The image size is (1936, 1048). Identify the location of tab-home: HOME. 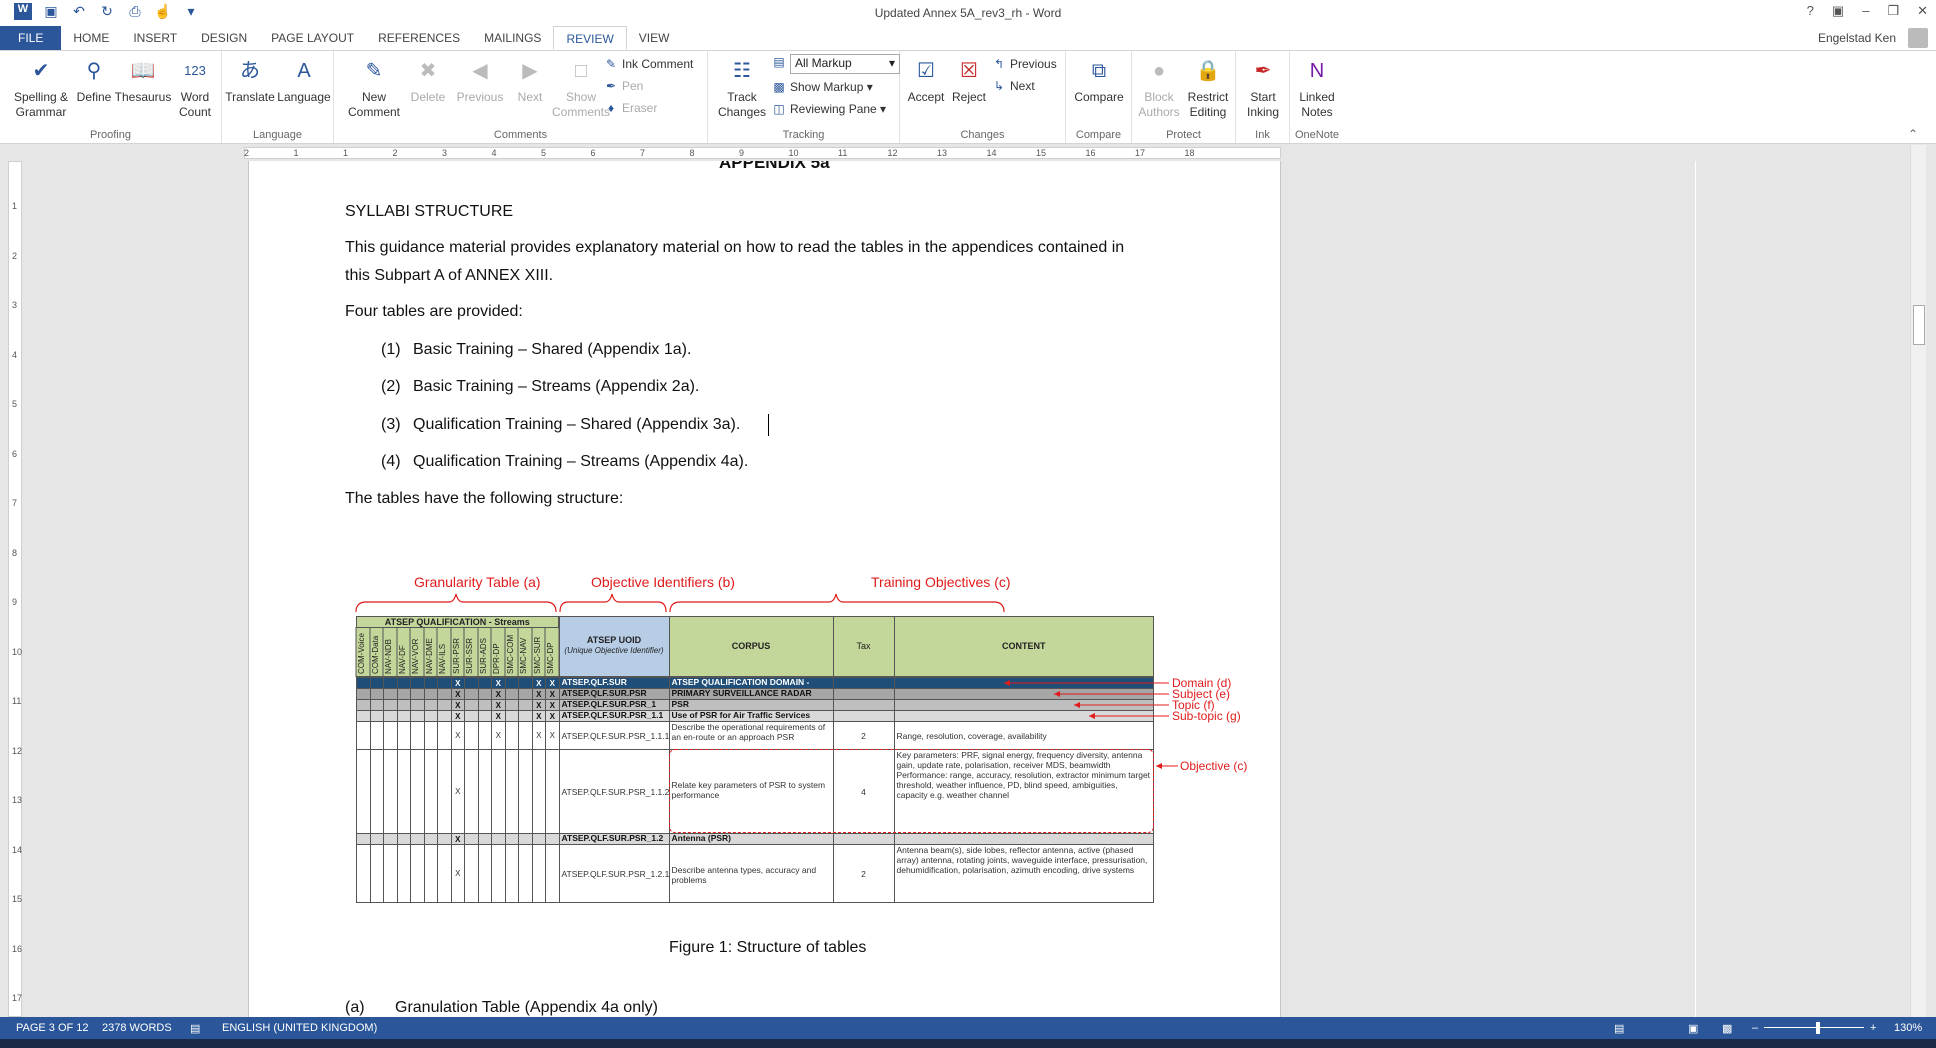
(91, 38).